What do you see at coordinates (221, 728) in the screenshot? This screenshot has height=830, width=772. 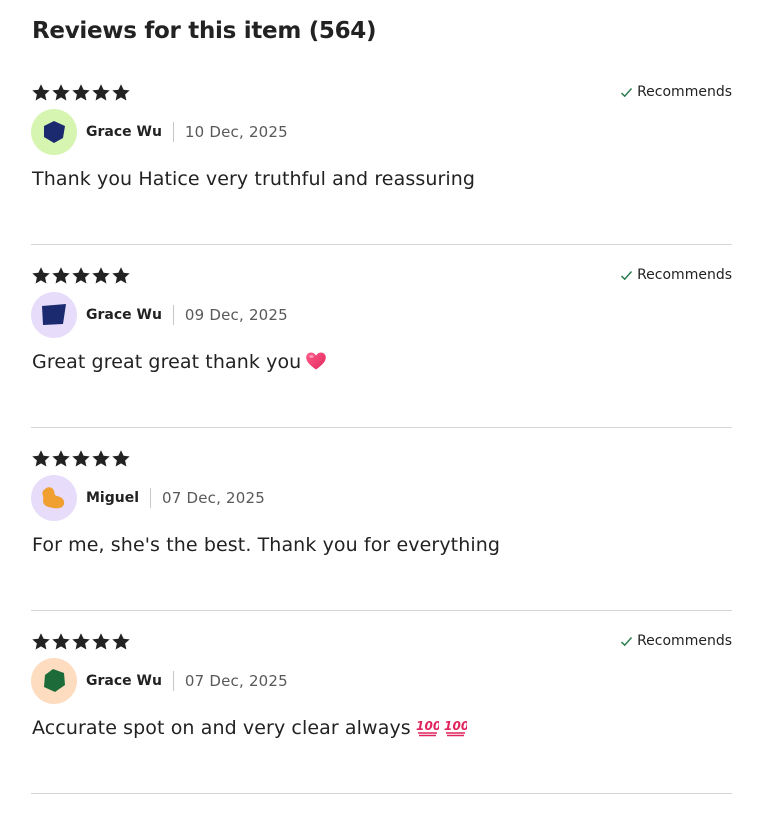 I see `review-text-content: Accurate spot on and very clear always` at bounding box center [221, 728].